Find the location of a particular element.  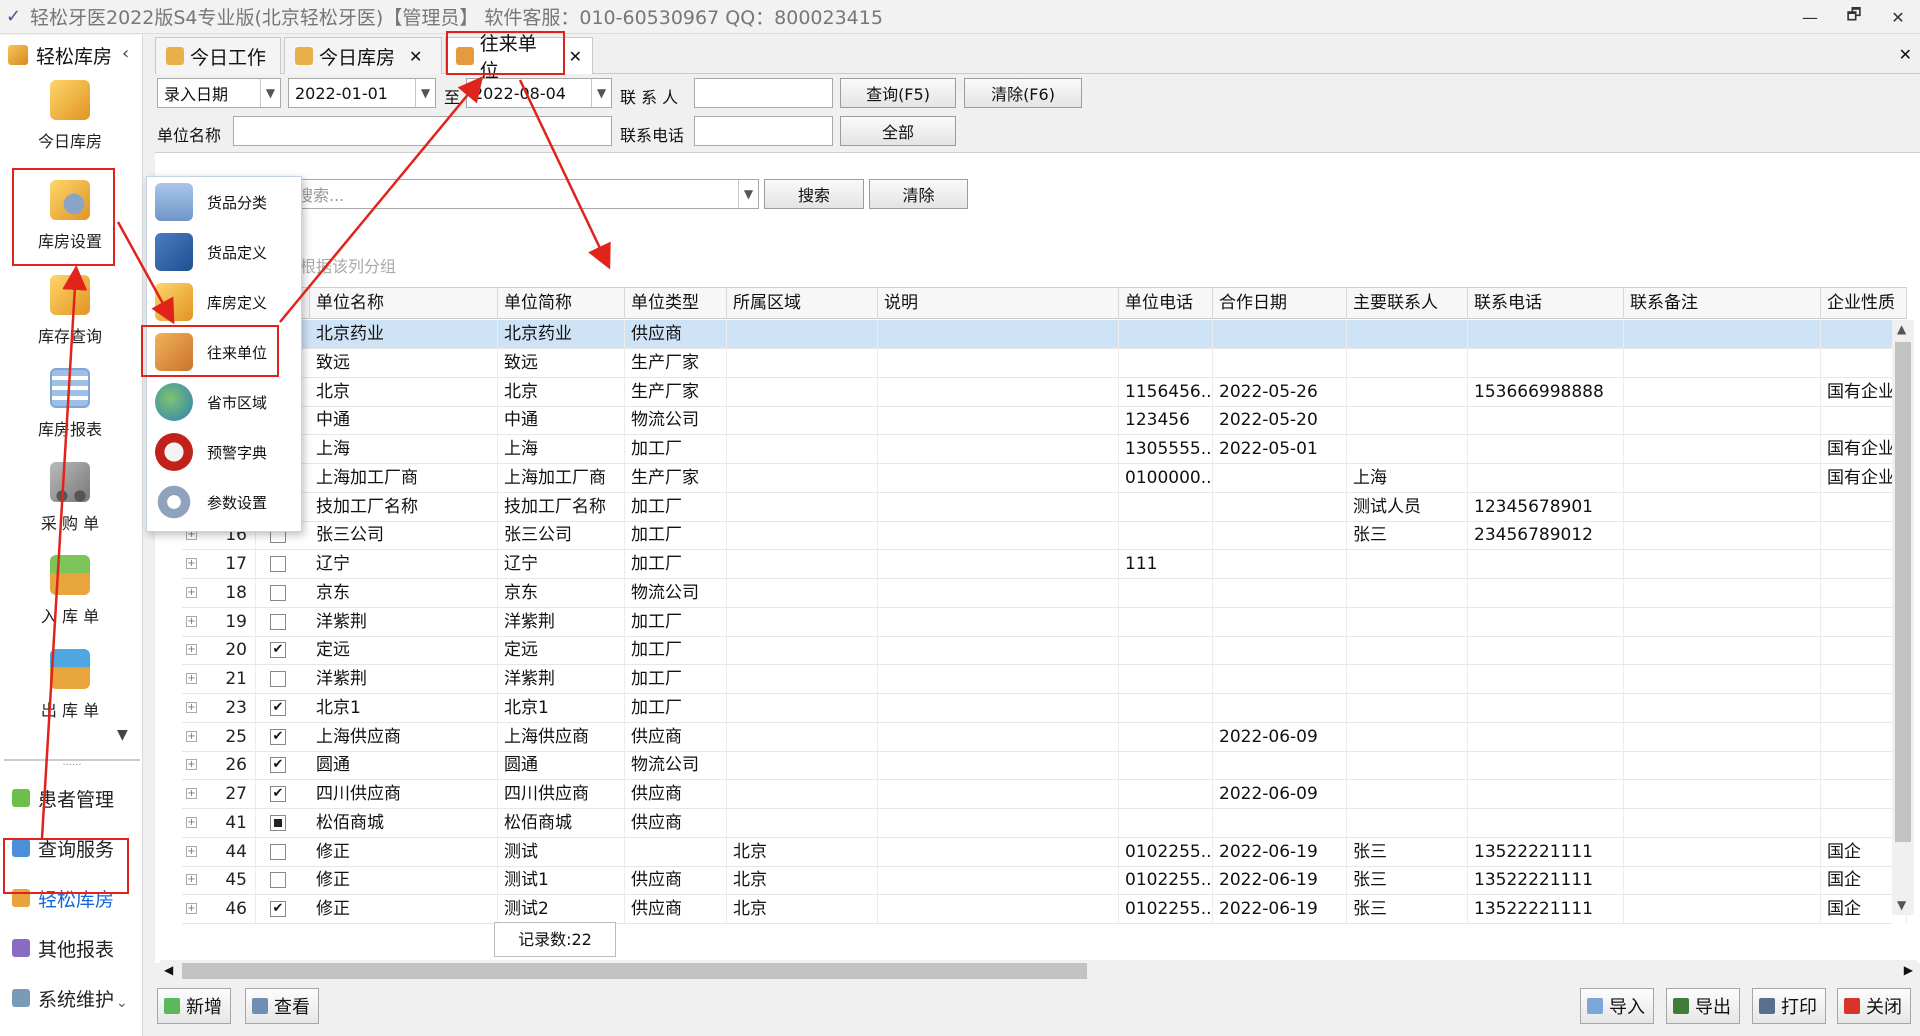

scroll-down-icon: ▼ is located at coordinates (1901, 905).